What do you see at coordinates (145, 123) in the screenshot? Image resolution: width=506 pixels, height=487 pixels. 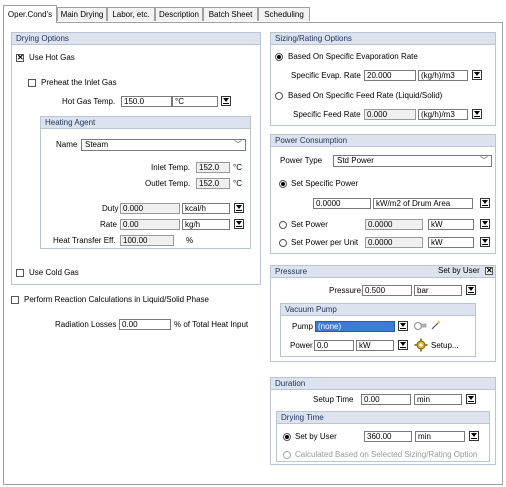 I see `heating-agent-title: Heating Agent` at bounding box center [145, 123].